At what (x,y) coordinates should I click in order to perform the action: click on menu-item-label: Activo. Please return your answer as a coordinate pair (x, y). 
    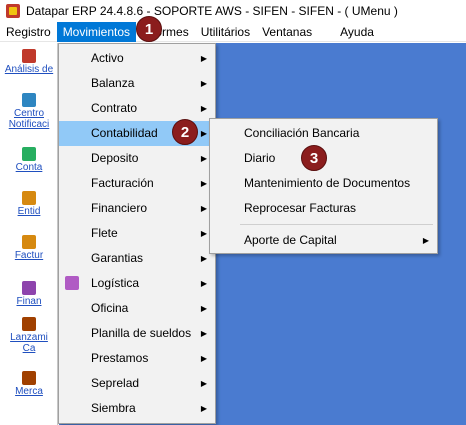
    Looking at the image, I should click on (107, 58).